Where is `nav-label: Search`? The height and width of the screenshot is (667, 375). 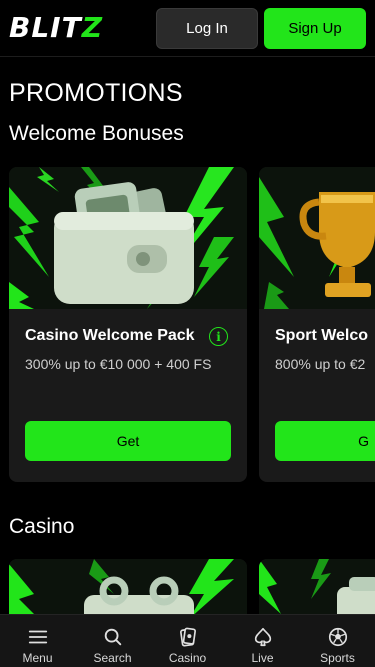
nav-label: Search is located at coordinates (112, 658).